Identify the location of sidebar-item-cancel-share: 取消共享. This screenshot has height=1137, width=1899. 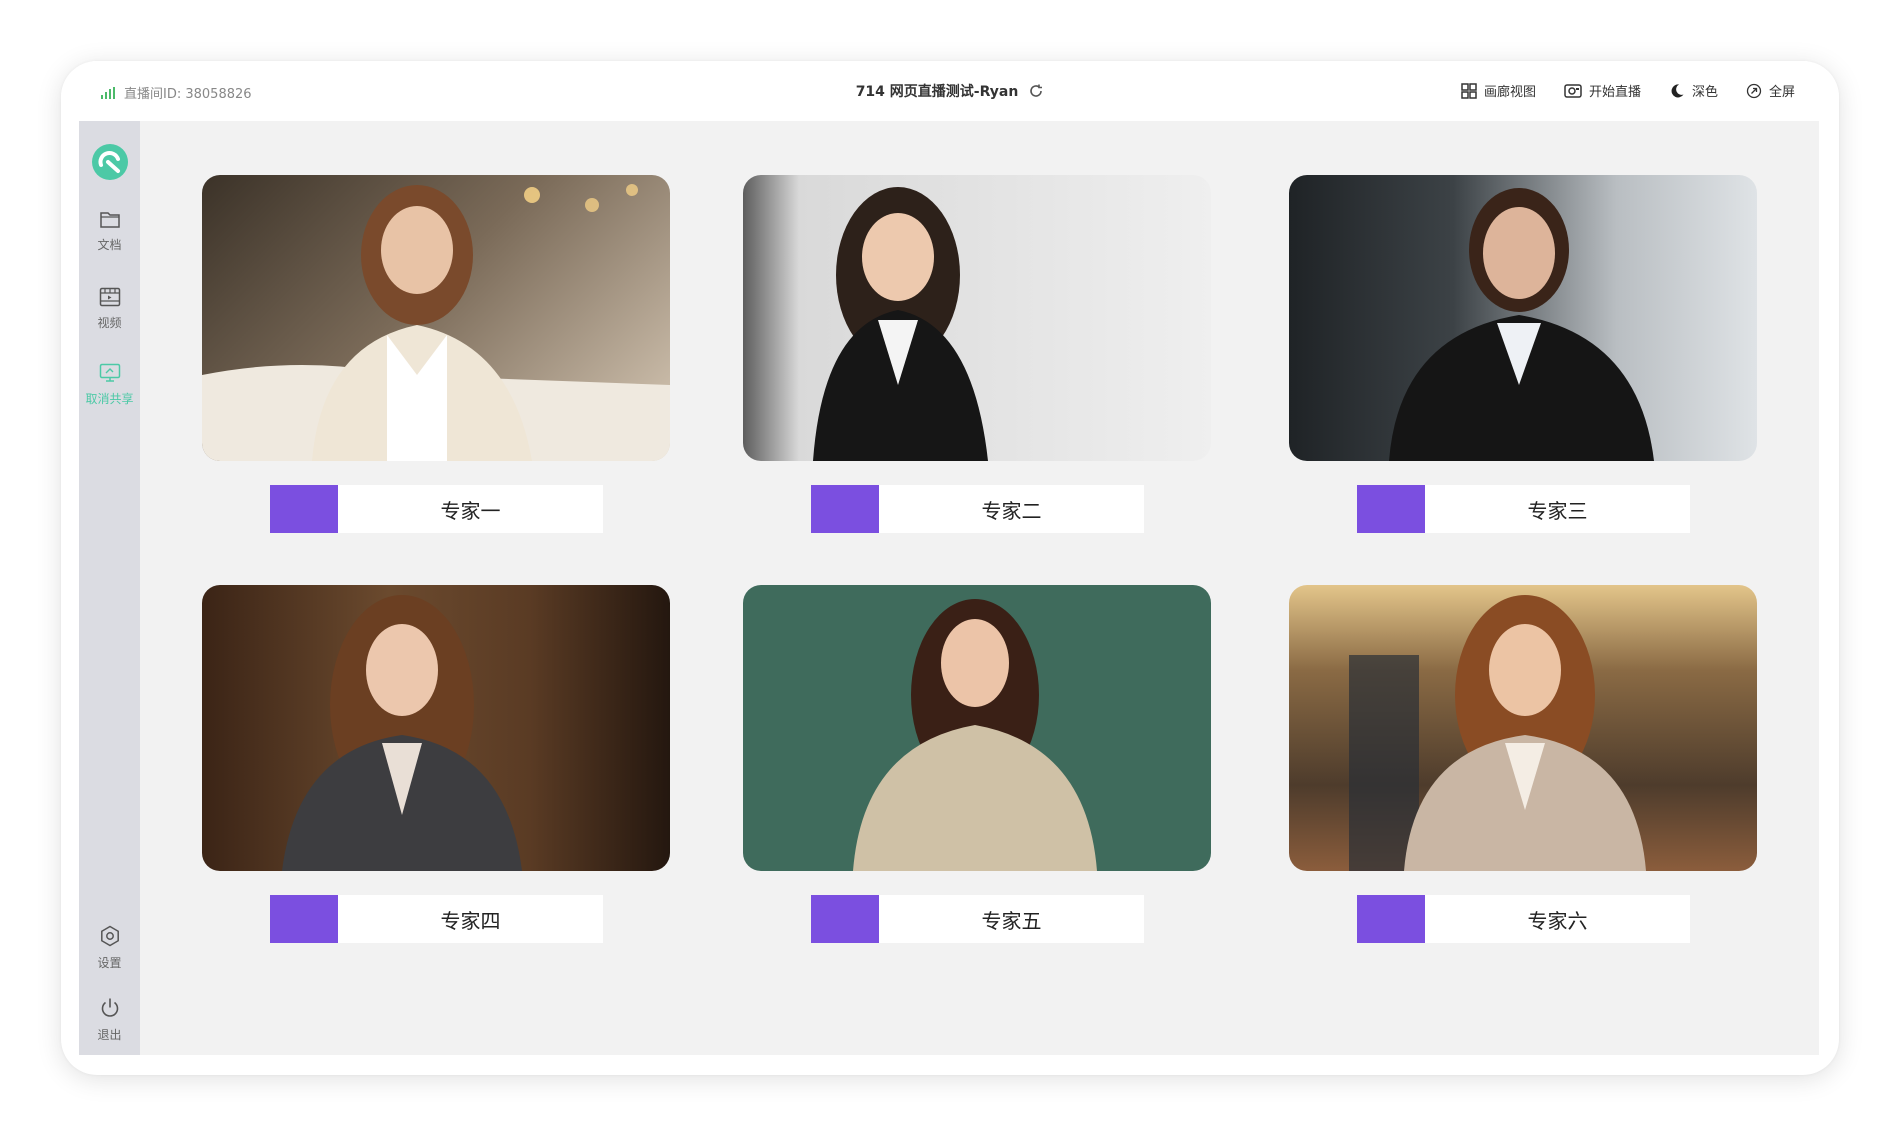
(109, 385).